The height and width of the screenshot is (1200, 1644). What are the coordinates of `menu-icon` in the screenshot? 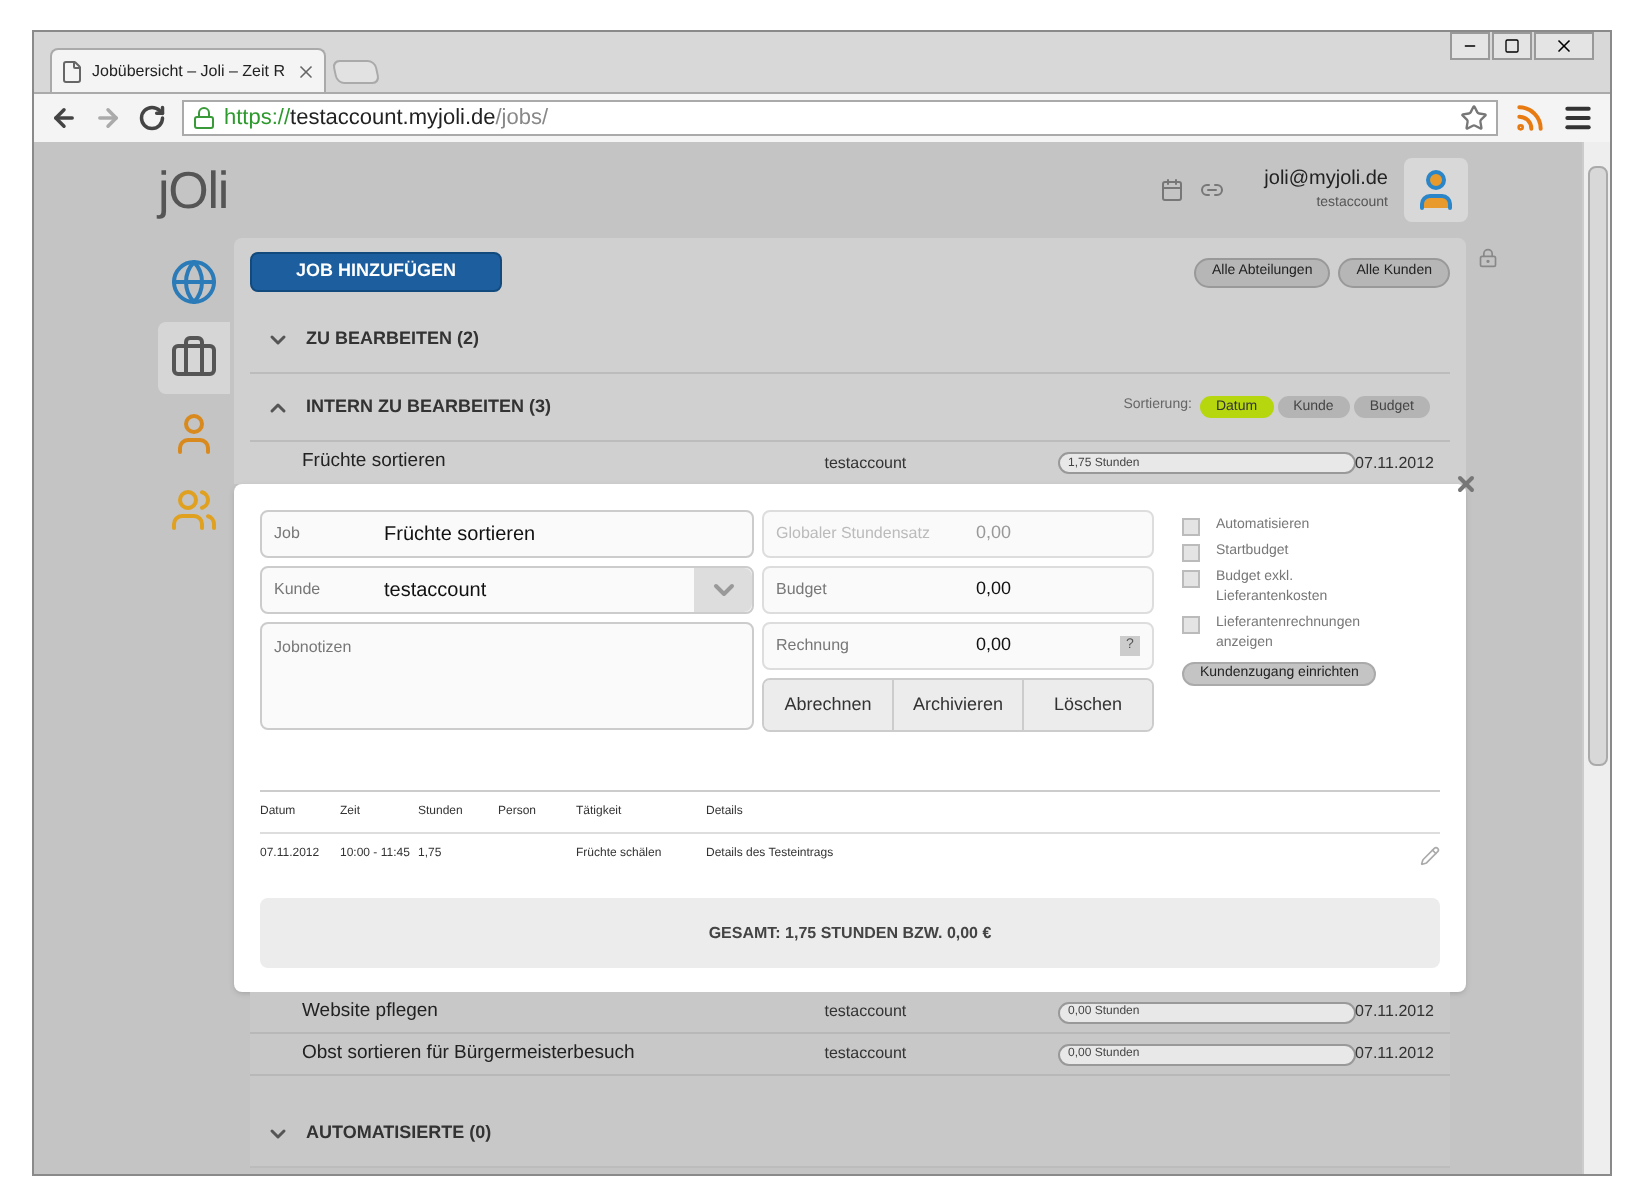 It's located at (1578, 118).